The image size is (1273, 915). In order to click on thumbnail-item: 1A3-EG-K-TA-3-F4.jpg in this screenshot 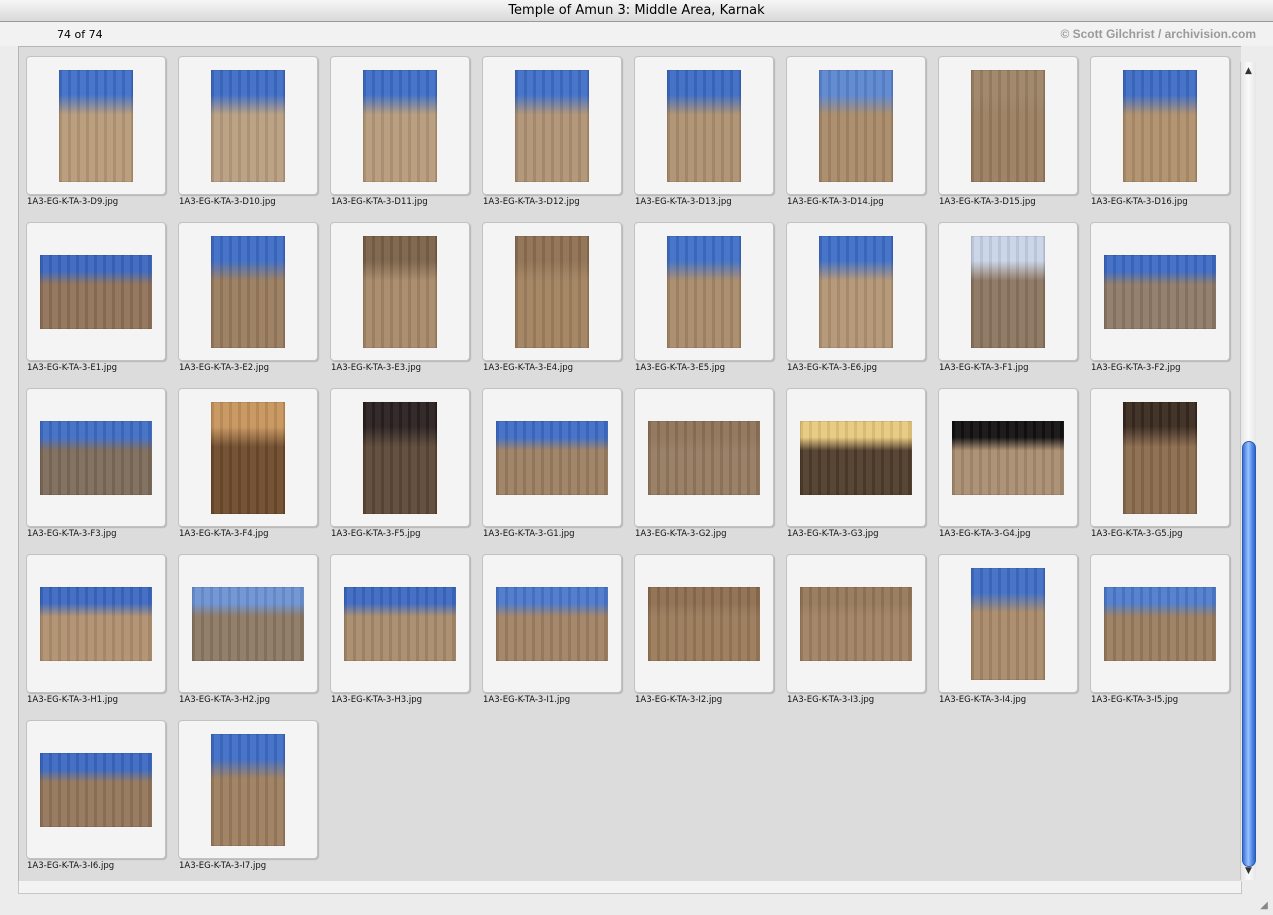, I will do `click(248, 471)`.